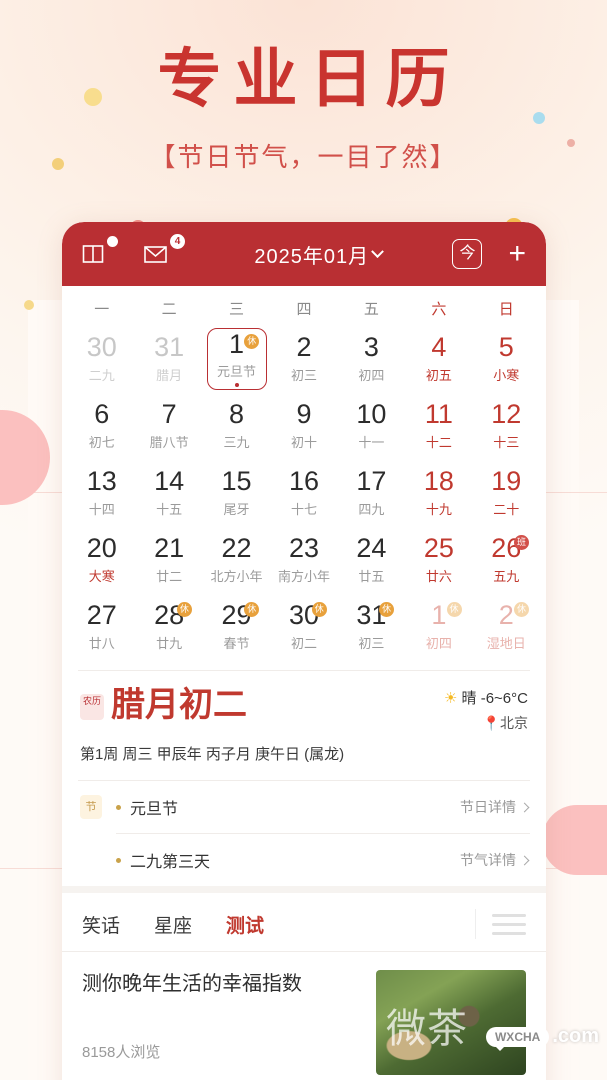 Image resolution: width=607 pixels, height=1080 pixels. I want to click on feed-thumbnail: 微茶, so click(451, 1022).